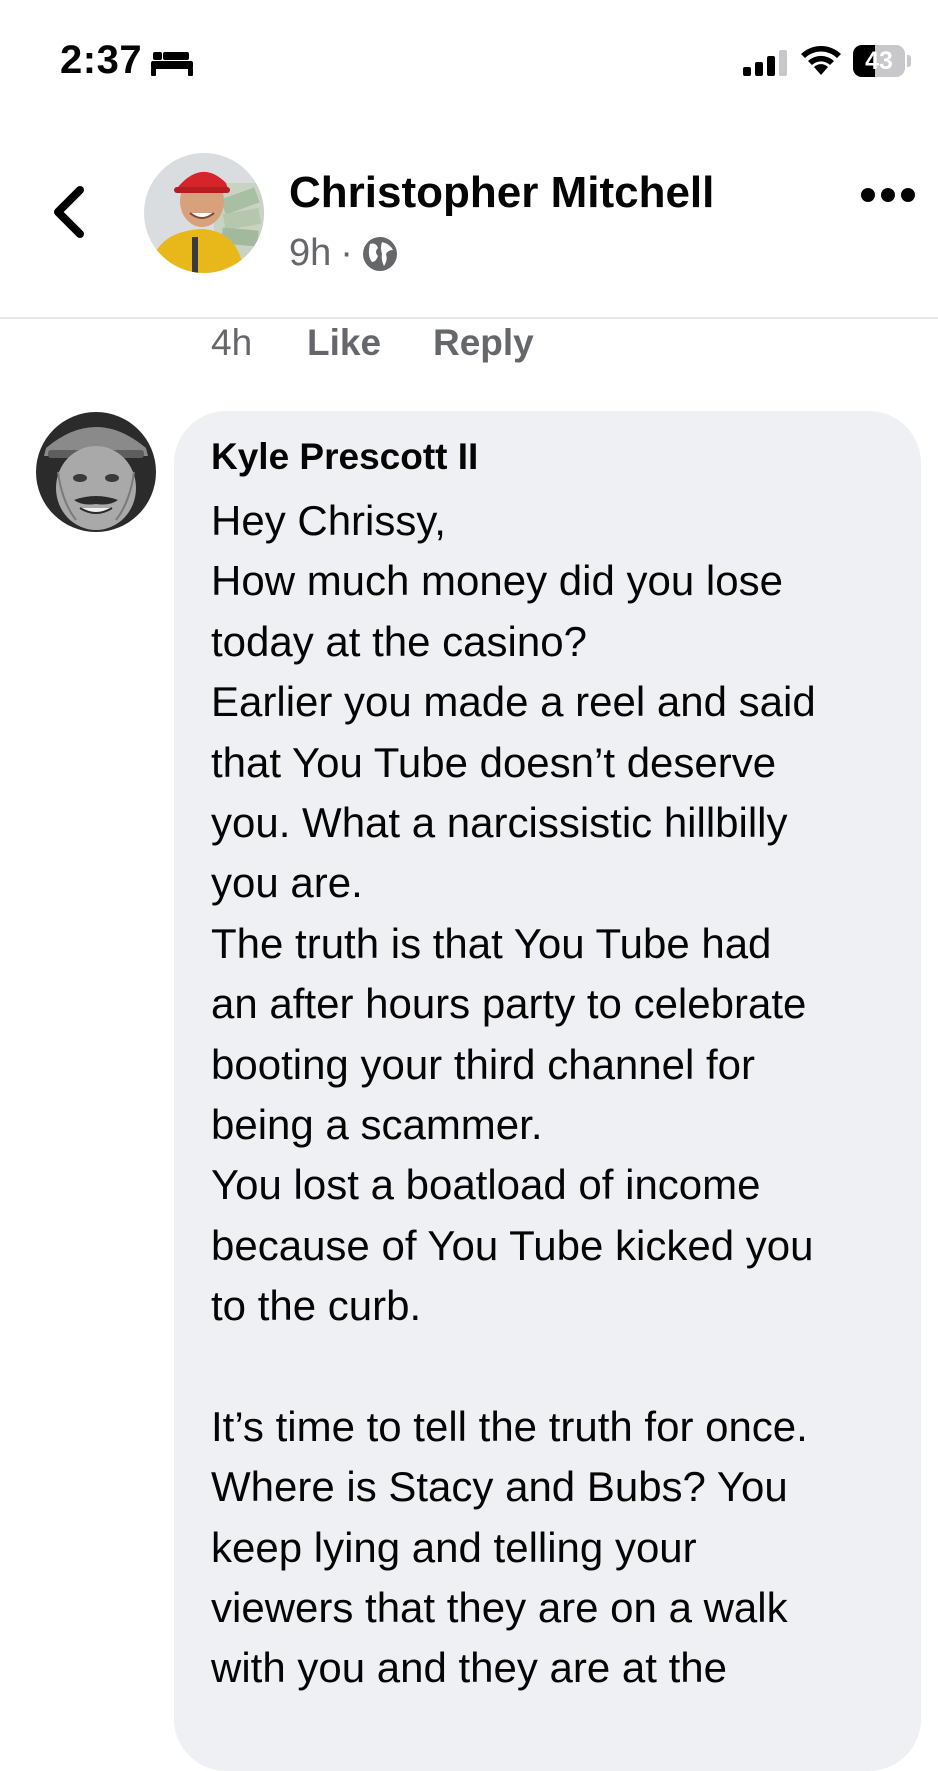 The width and height of the screenshot is (938, 1771). I want to click on more-icon, so click(888, 195).